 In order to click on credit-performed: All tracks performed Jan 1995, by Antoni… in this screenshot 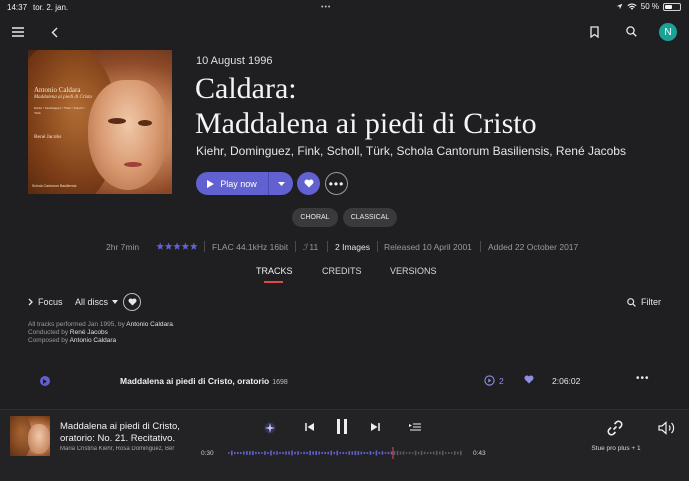, I will do `click(101, 324)`.